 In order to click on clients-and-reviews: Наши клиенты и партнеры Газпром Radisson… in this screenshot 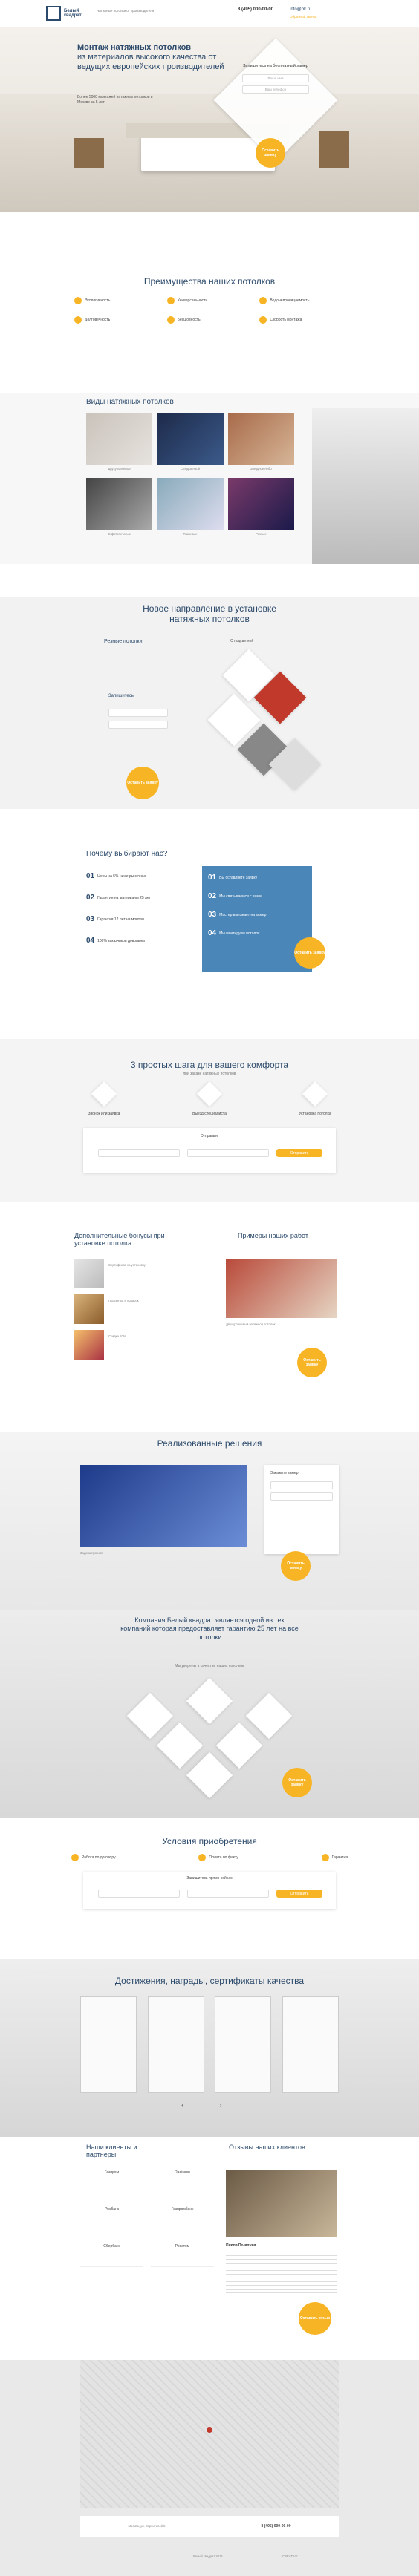, I will do `click(209, 2248)`.